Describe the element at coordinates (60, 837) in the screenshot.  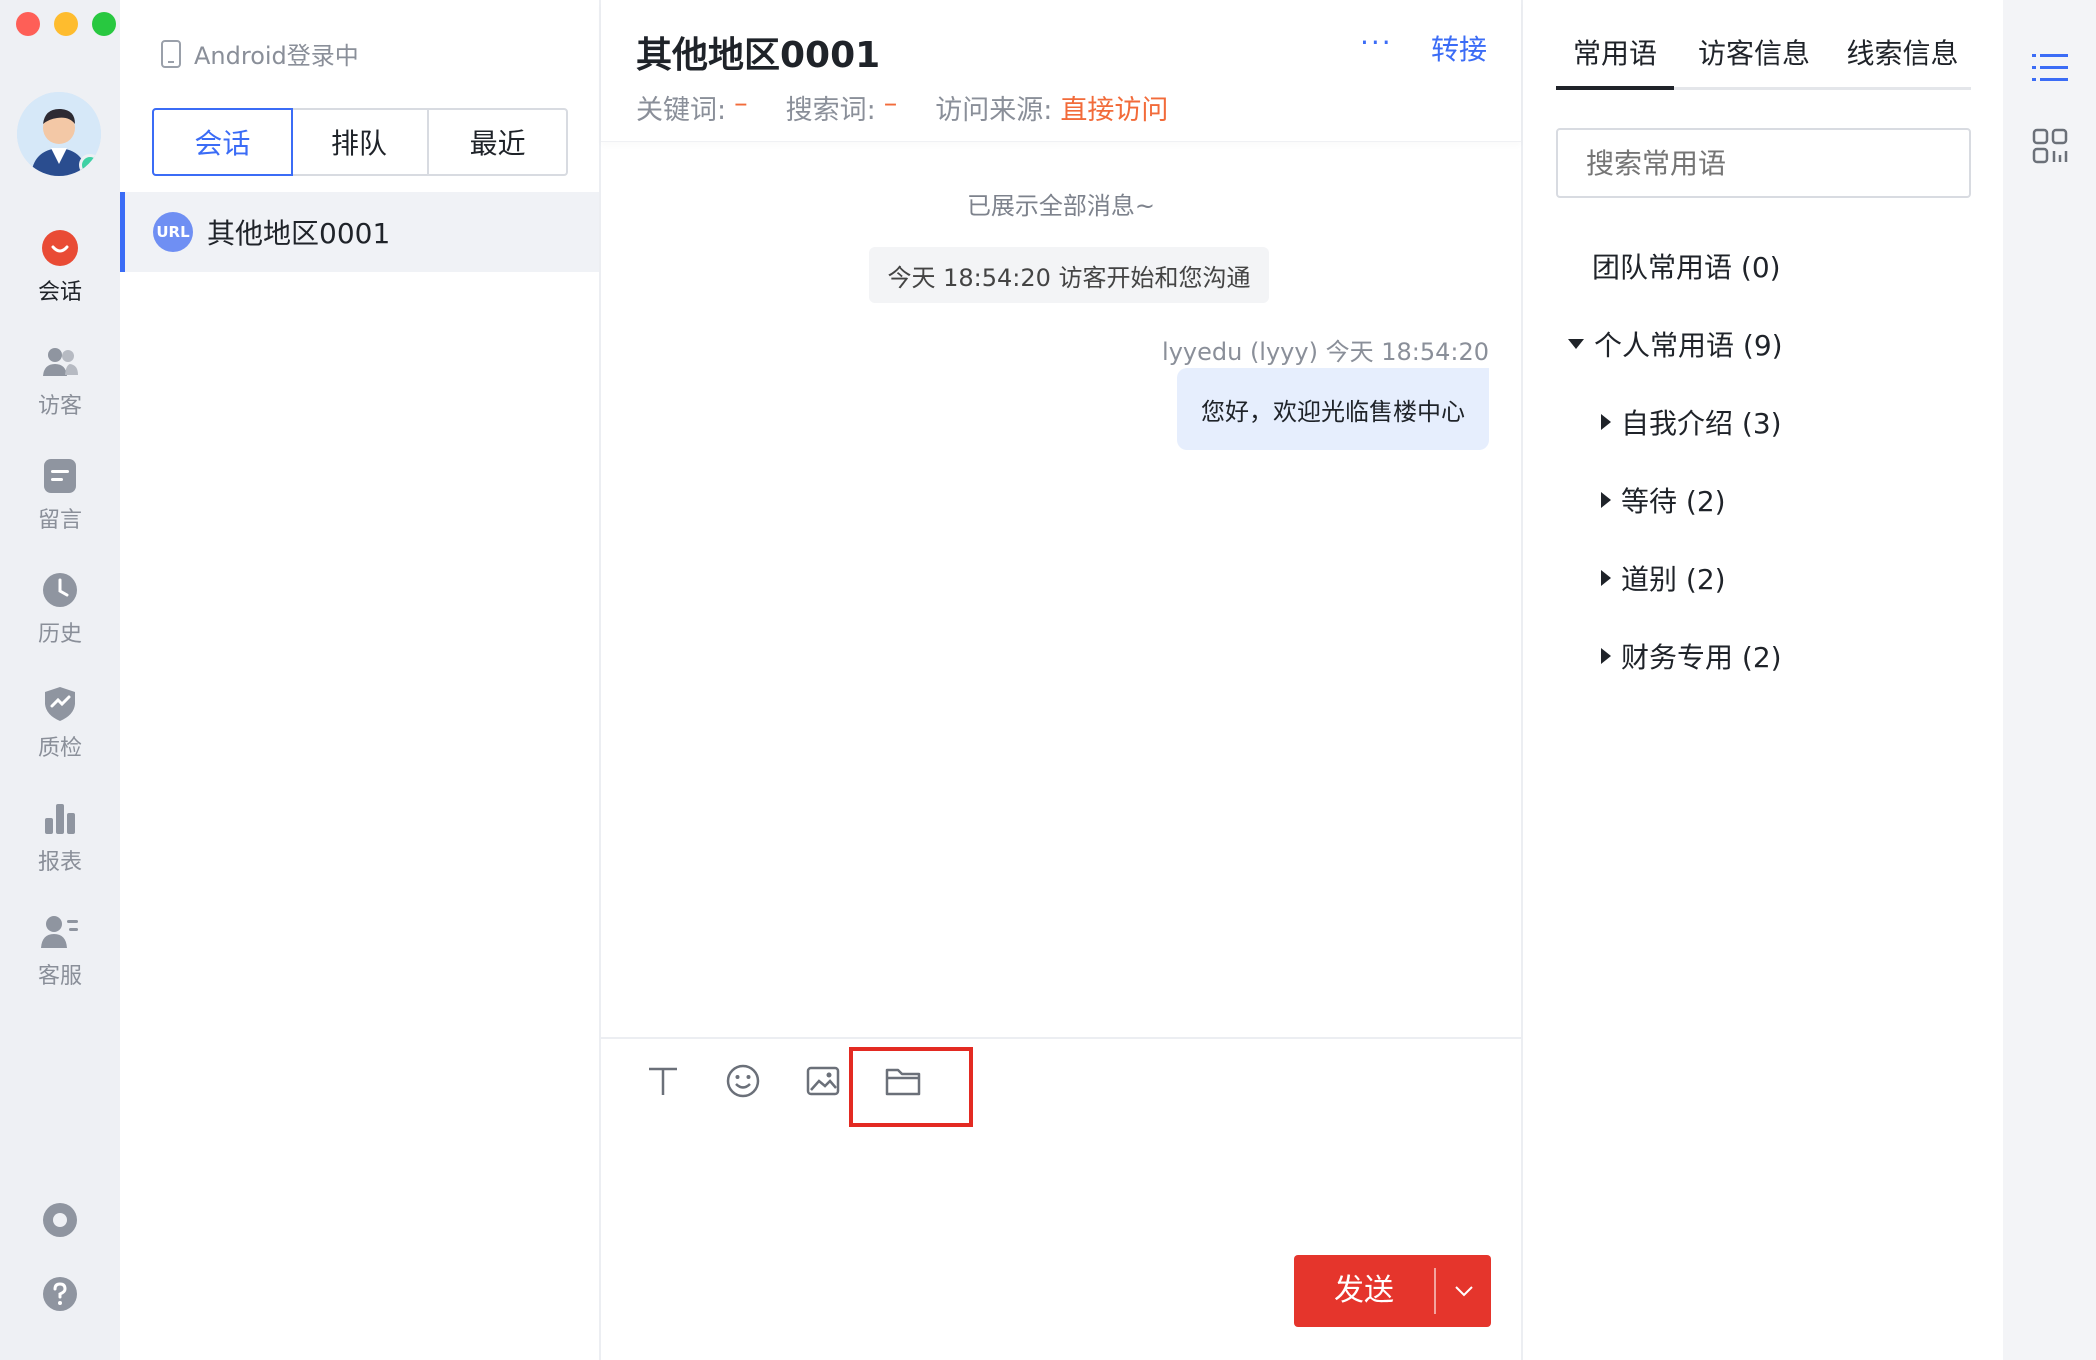
I see `rail-item-reports: 报表` at that location.